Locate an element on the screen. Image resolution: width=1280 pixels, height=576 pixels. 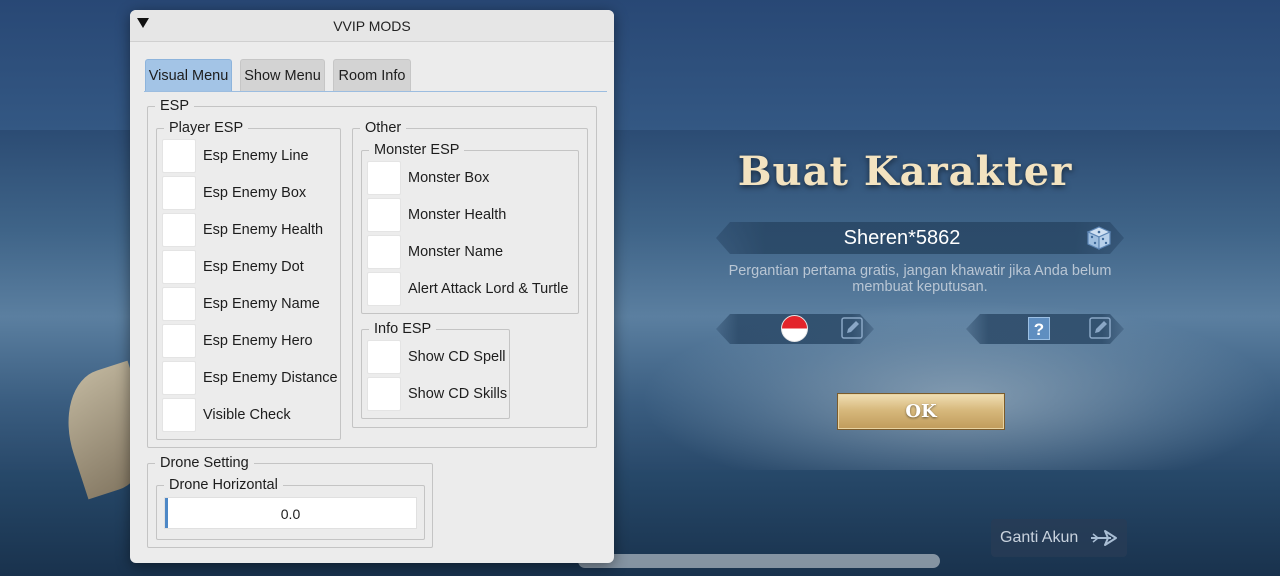
drone-horizontal-legend: Drone Horizontal is located at coordinates (223, 485).